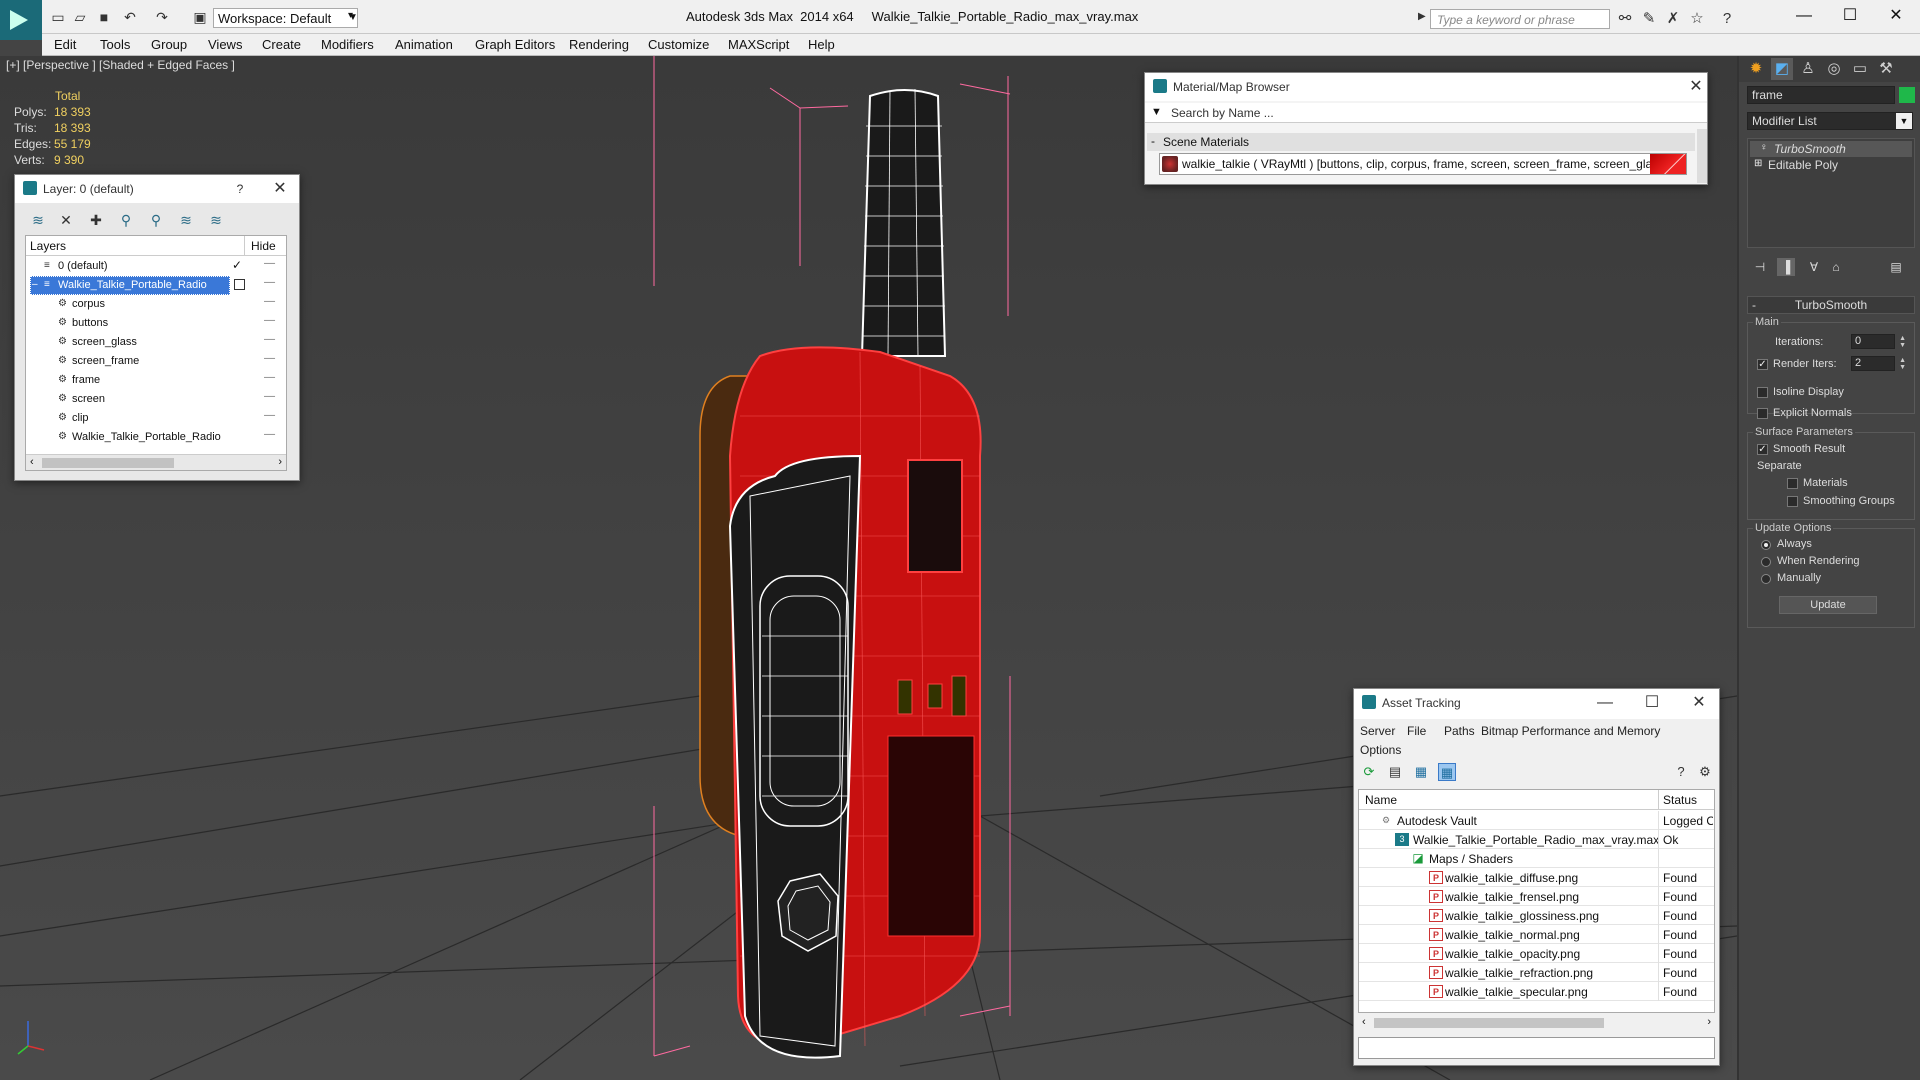  I want to click on create-layer-icon: ≋, so click(38, 220).